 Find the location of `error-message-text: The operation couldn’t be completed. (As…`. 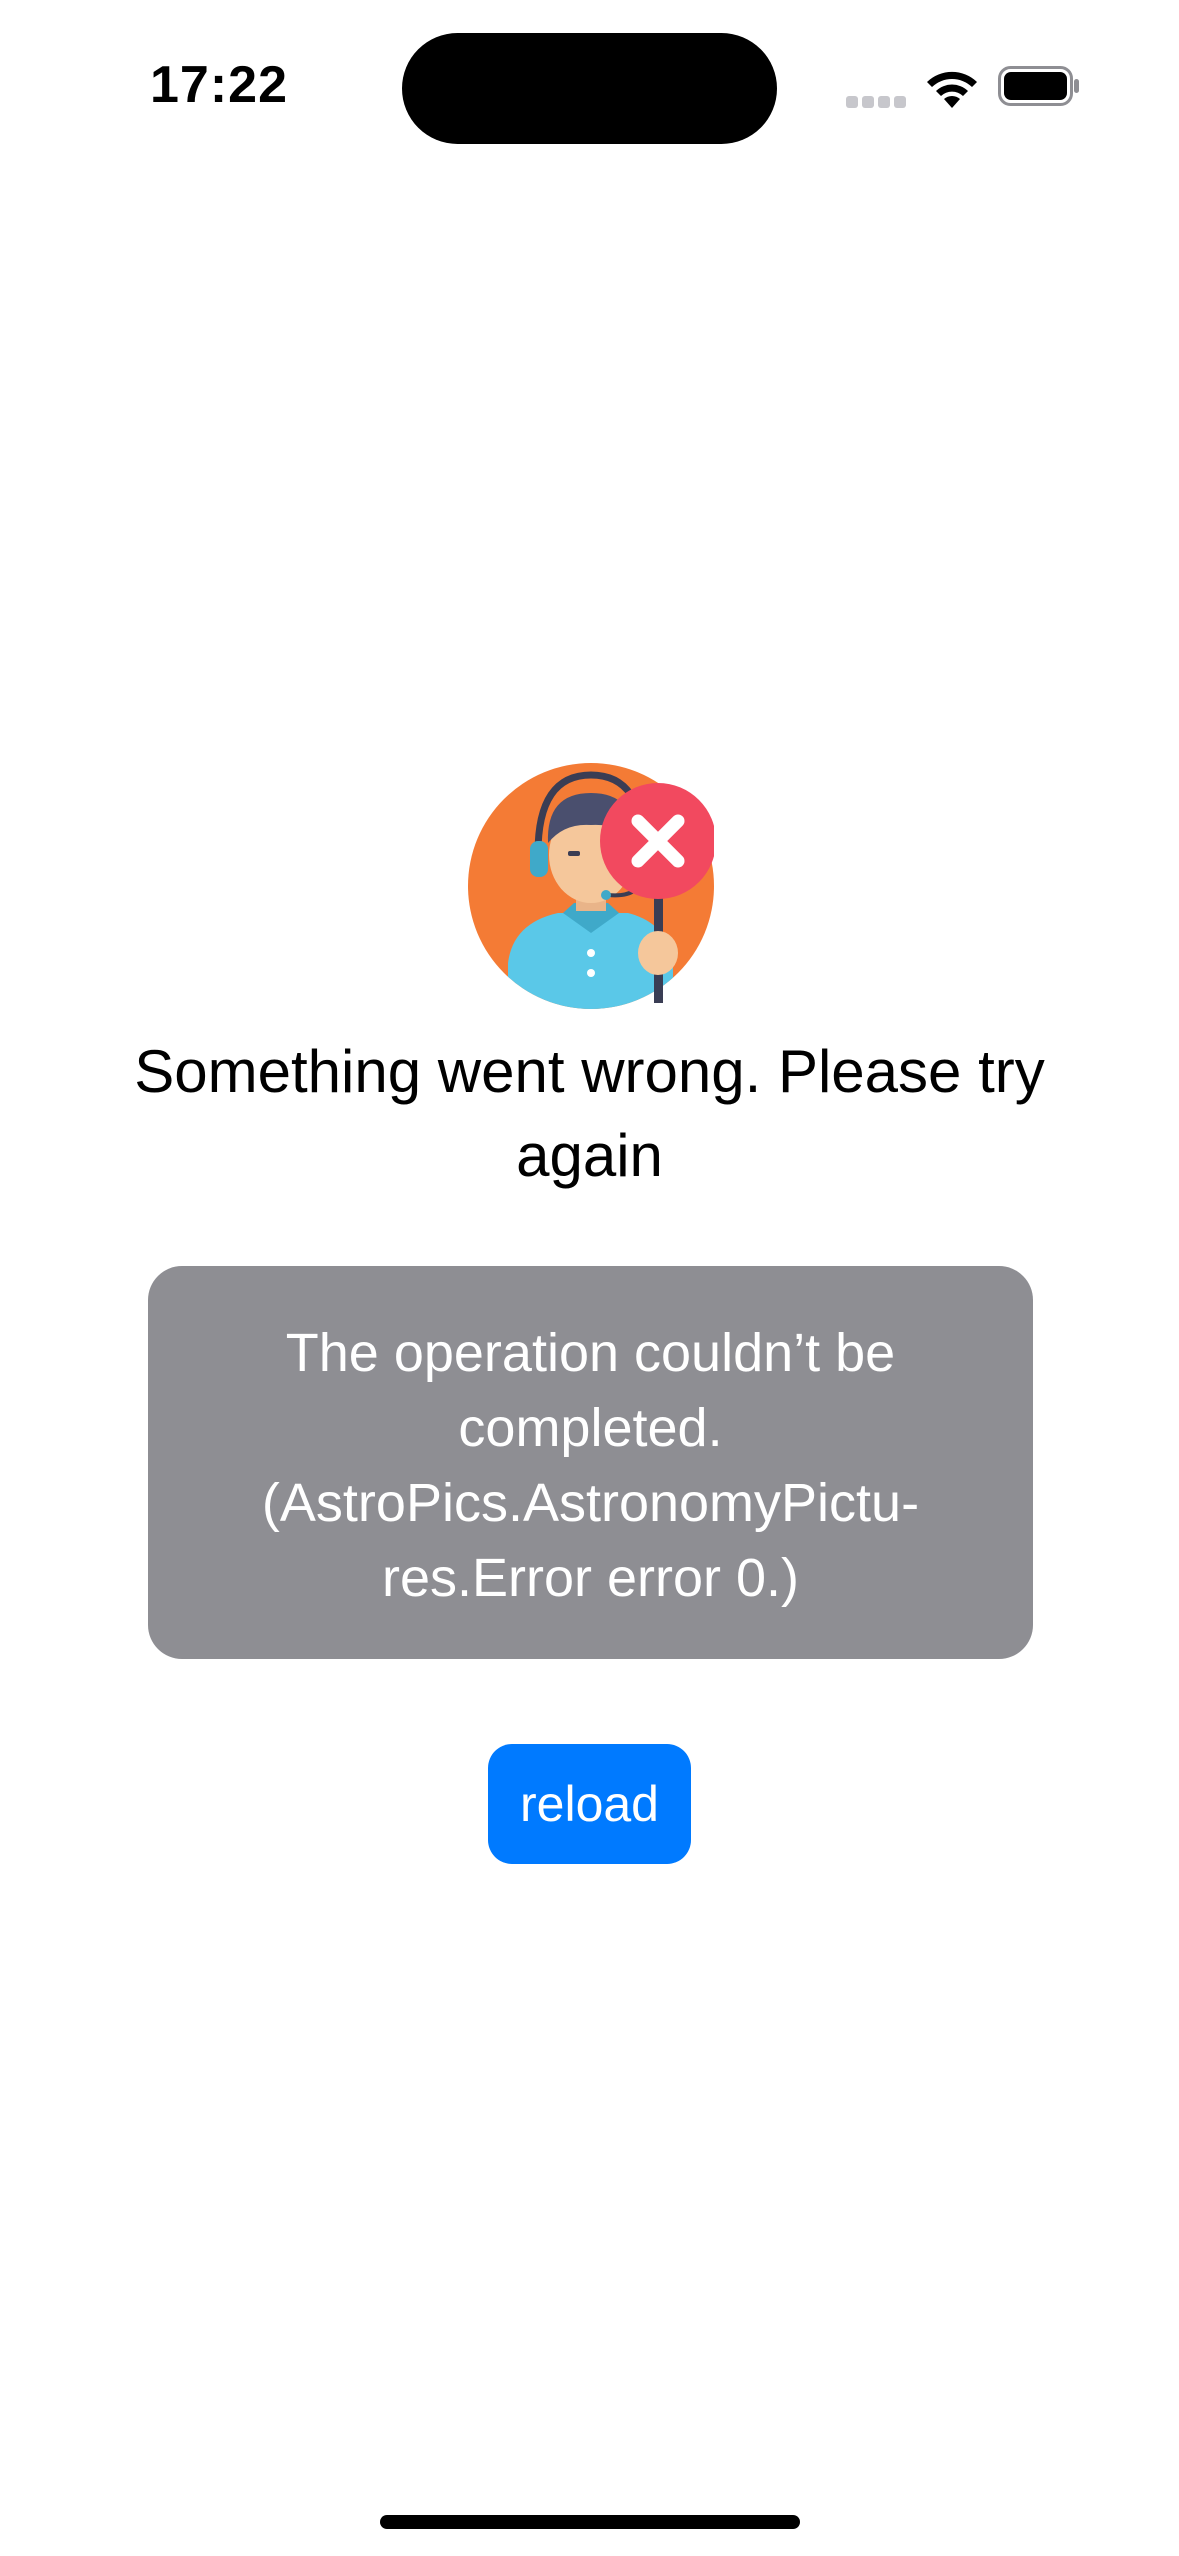

error-message-text: The operation couldn’t be completed. (As… is located at coordinates (590, 1465).